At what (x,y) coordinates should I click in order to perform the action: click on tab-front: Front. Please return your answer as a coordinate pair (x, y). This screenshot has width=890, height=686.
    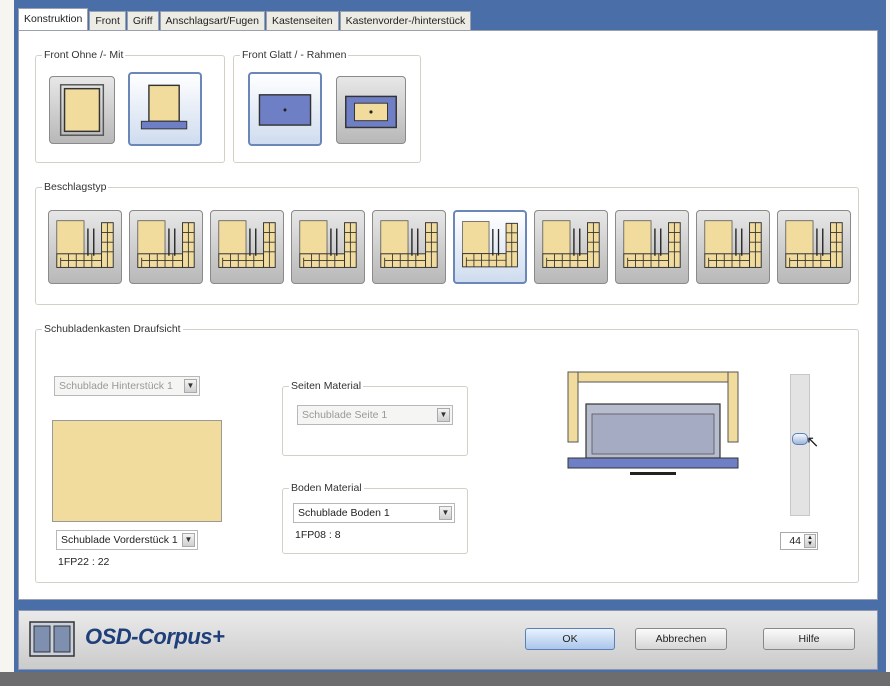
    Looking at the image, I should click on (107, 20).